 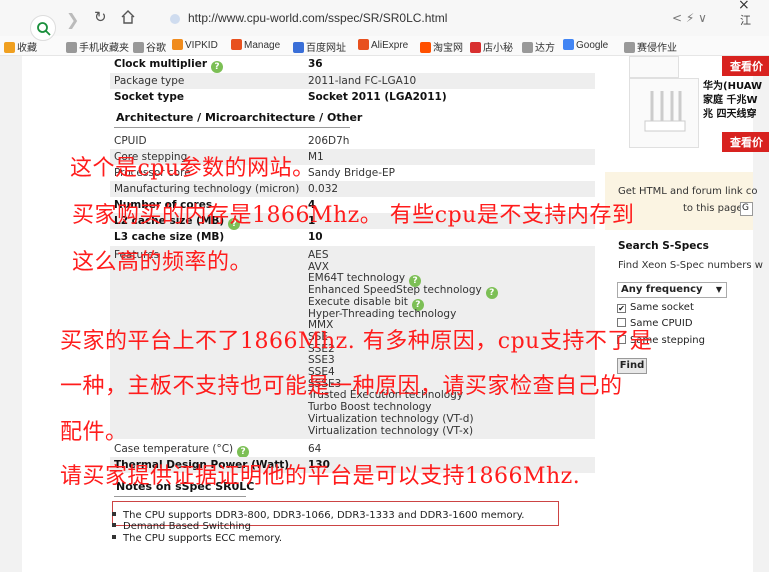 What do you see at coordinates (128, 18) in the screenshot?
I see `home-icon` at bounding box center [128, 18].